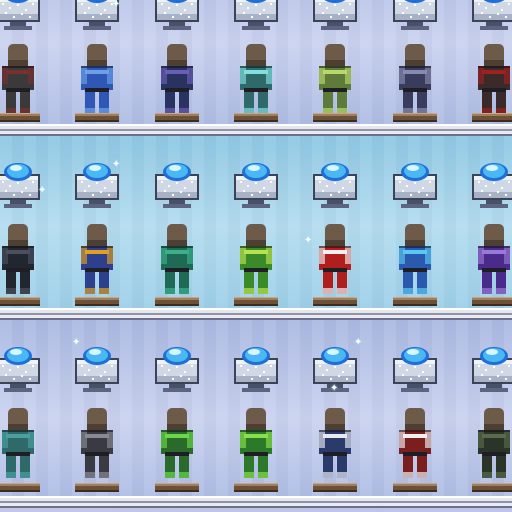 This screenshot has height=512, width=512. What do you see at coordinates (24, 79) in the screenshot?
I see `mannequin-blank` at bounding box center [24, 79].